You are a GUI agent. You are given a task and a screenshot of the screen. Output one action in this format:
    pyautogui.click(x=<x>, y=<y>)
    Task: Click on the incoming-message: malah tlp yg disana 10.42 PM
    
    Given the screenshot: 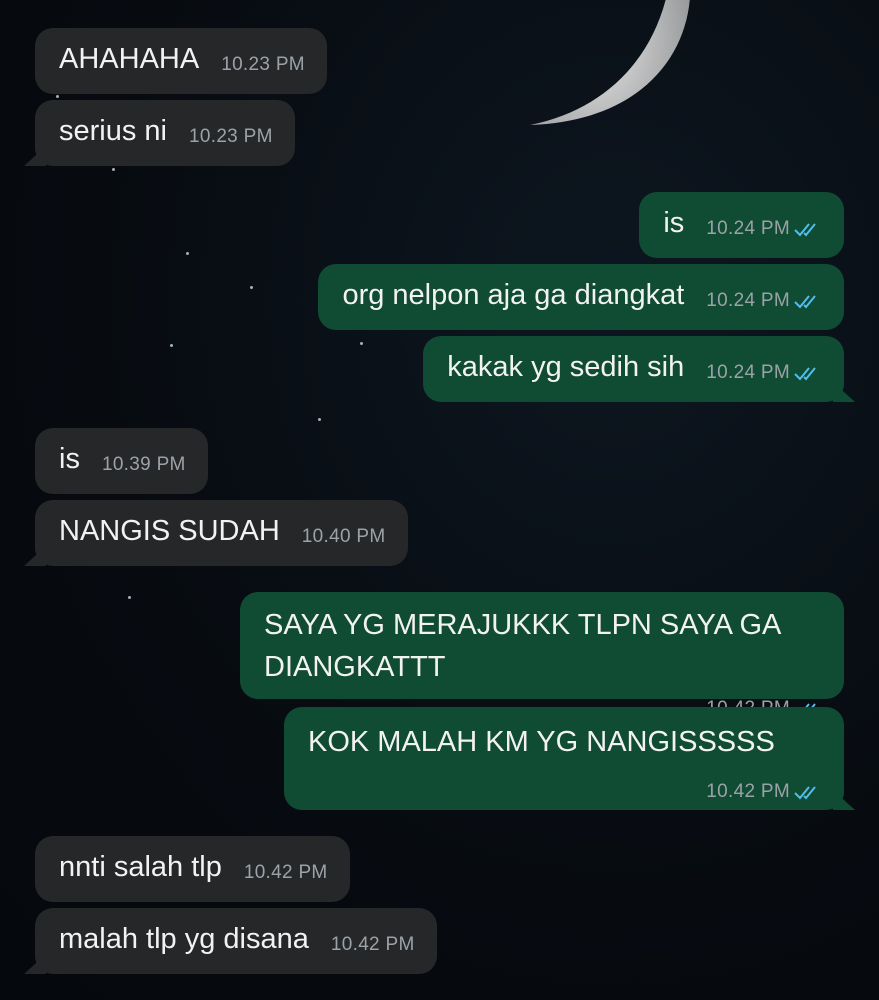 What is the action you would take?
    pyautogui.click(x=236, y=941)
    